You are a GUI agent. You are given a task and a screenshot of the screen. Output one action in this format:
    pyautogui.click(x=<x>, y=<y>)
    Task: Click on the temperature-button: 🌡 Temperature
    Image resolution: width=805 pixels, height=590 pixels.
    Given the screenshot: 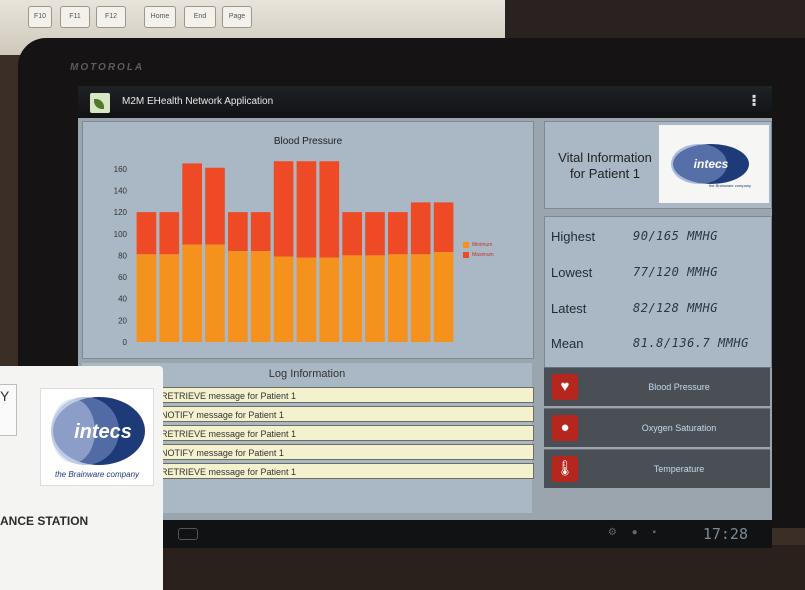 What is the action you would take?
    pyautogui.click(x=657, y=468)
    